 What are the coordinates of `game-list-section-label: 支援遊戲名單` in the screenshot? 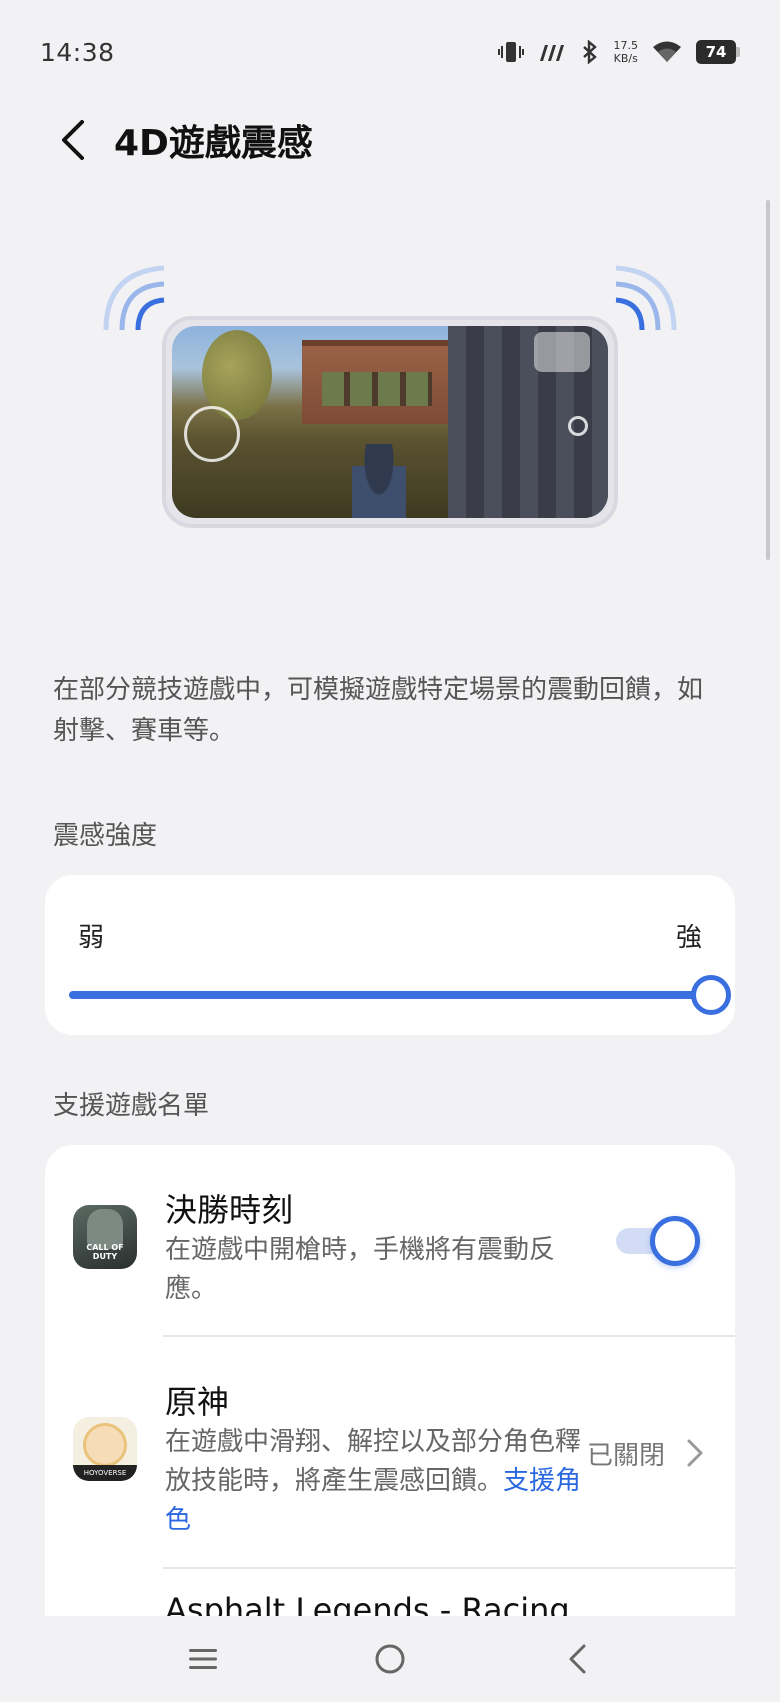 It's located at (131, 1106).